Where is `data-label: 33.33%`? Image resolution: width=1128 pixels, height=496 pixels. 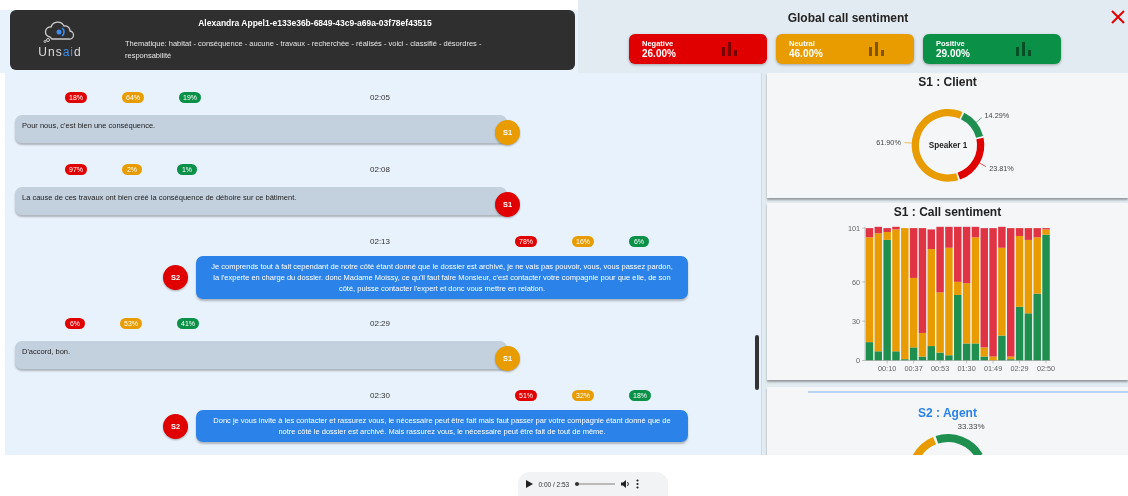 data-label: 33.33% is located at coordinates (971, 426).